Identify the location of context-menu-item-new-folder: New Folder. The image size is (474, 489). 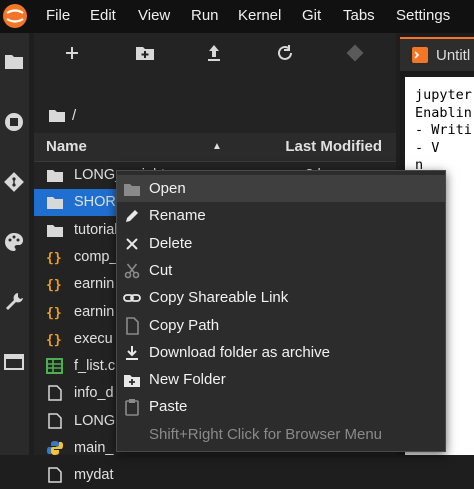
(281, 379).